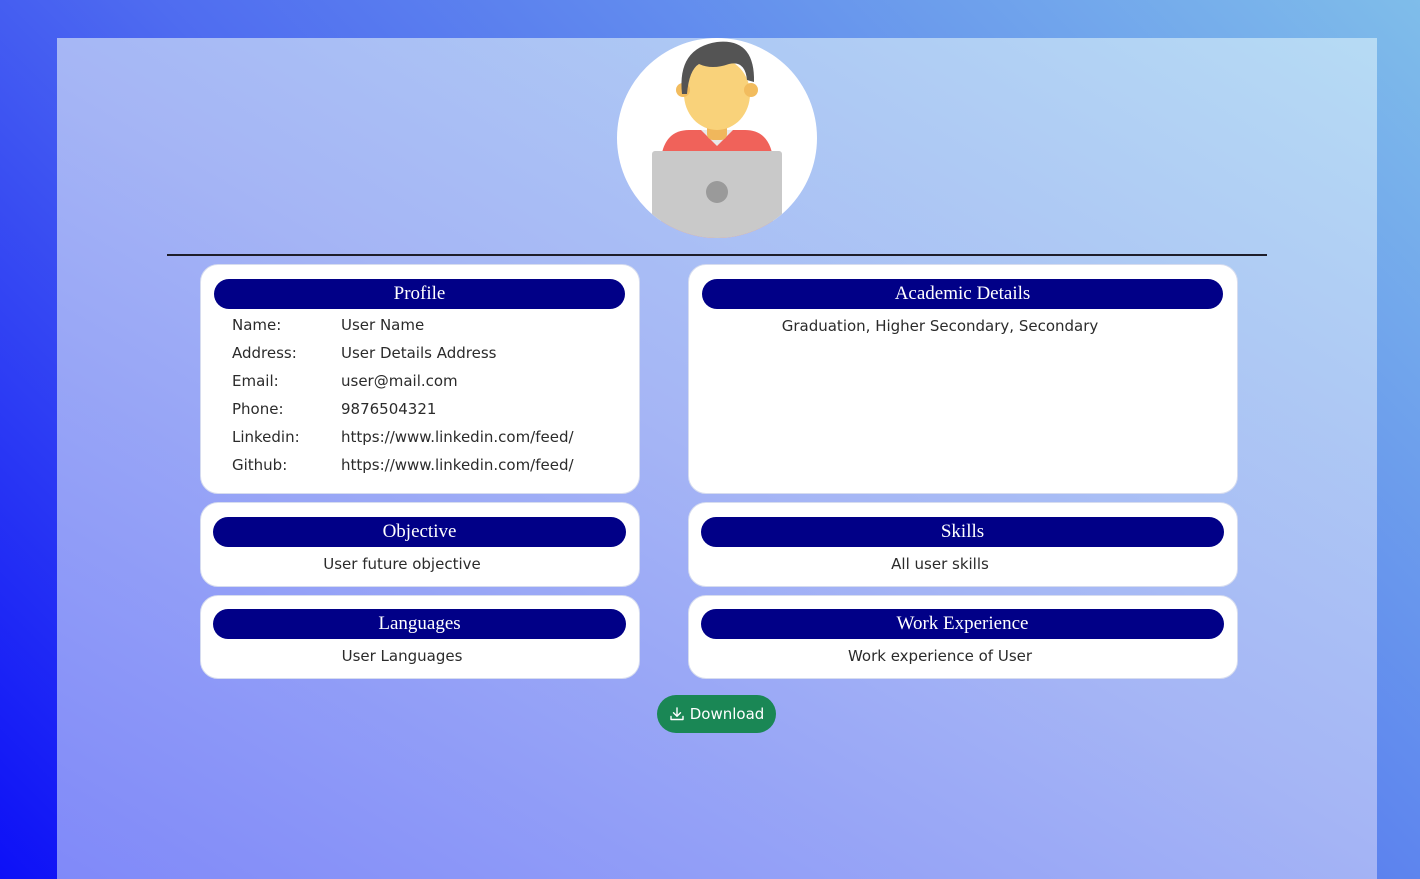  What do you see at coordinates (457, 465) in the screenshot?
I see `github-value: https://www.linkedin.com/feed/` at bounding box center [457, 465].